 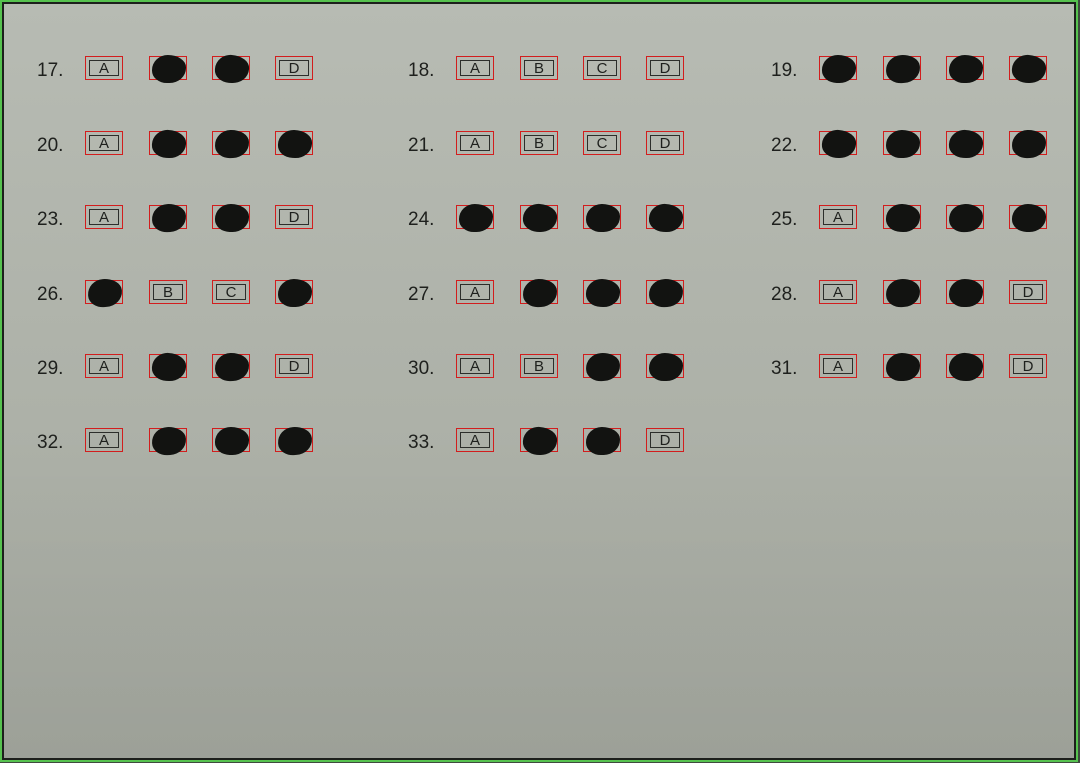 What do you see at coordinates (50, 145) in the screenshot?
I see `question-number: 20.` at bounding box center [50, 145].